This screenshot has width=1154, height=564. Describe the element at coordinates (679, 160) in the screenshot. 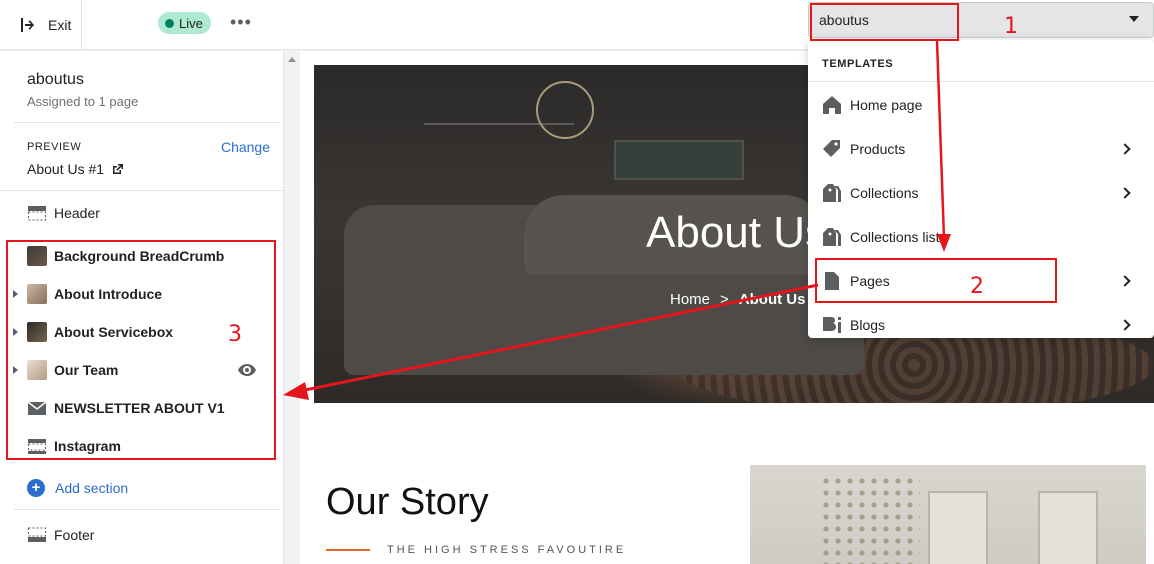

I see `window-image` at that location.